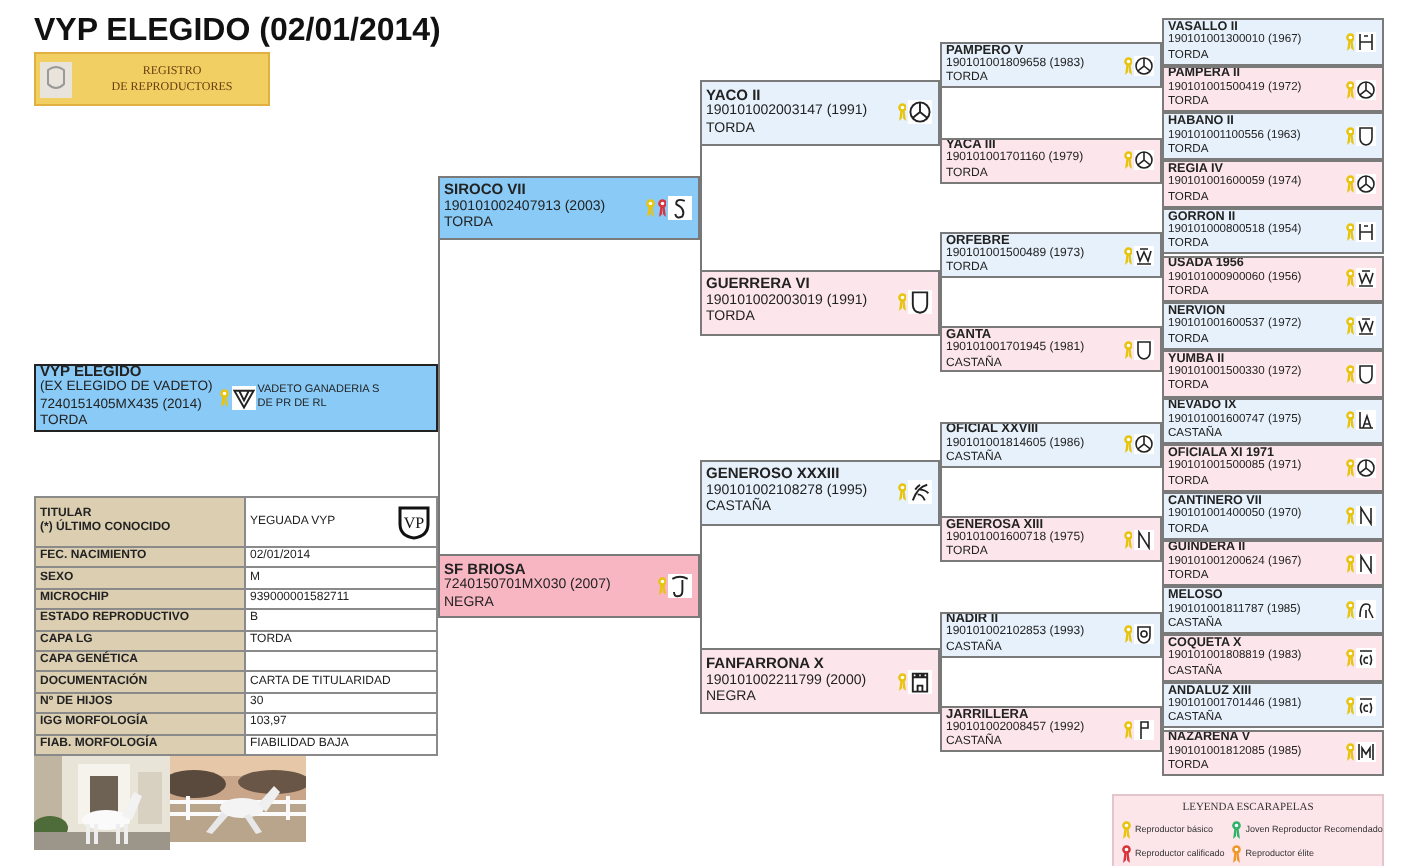 This screenshot has height=866, width=1410. What do you see at coordinates (920, 681) in the screenshot?
I see `castle-icon` at bounding box center [920, 681].